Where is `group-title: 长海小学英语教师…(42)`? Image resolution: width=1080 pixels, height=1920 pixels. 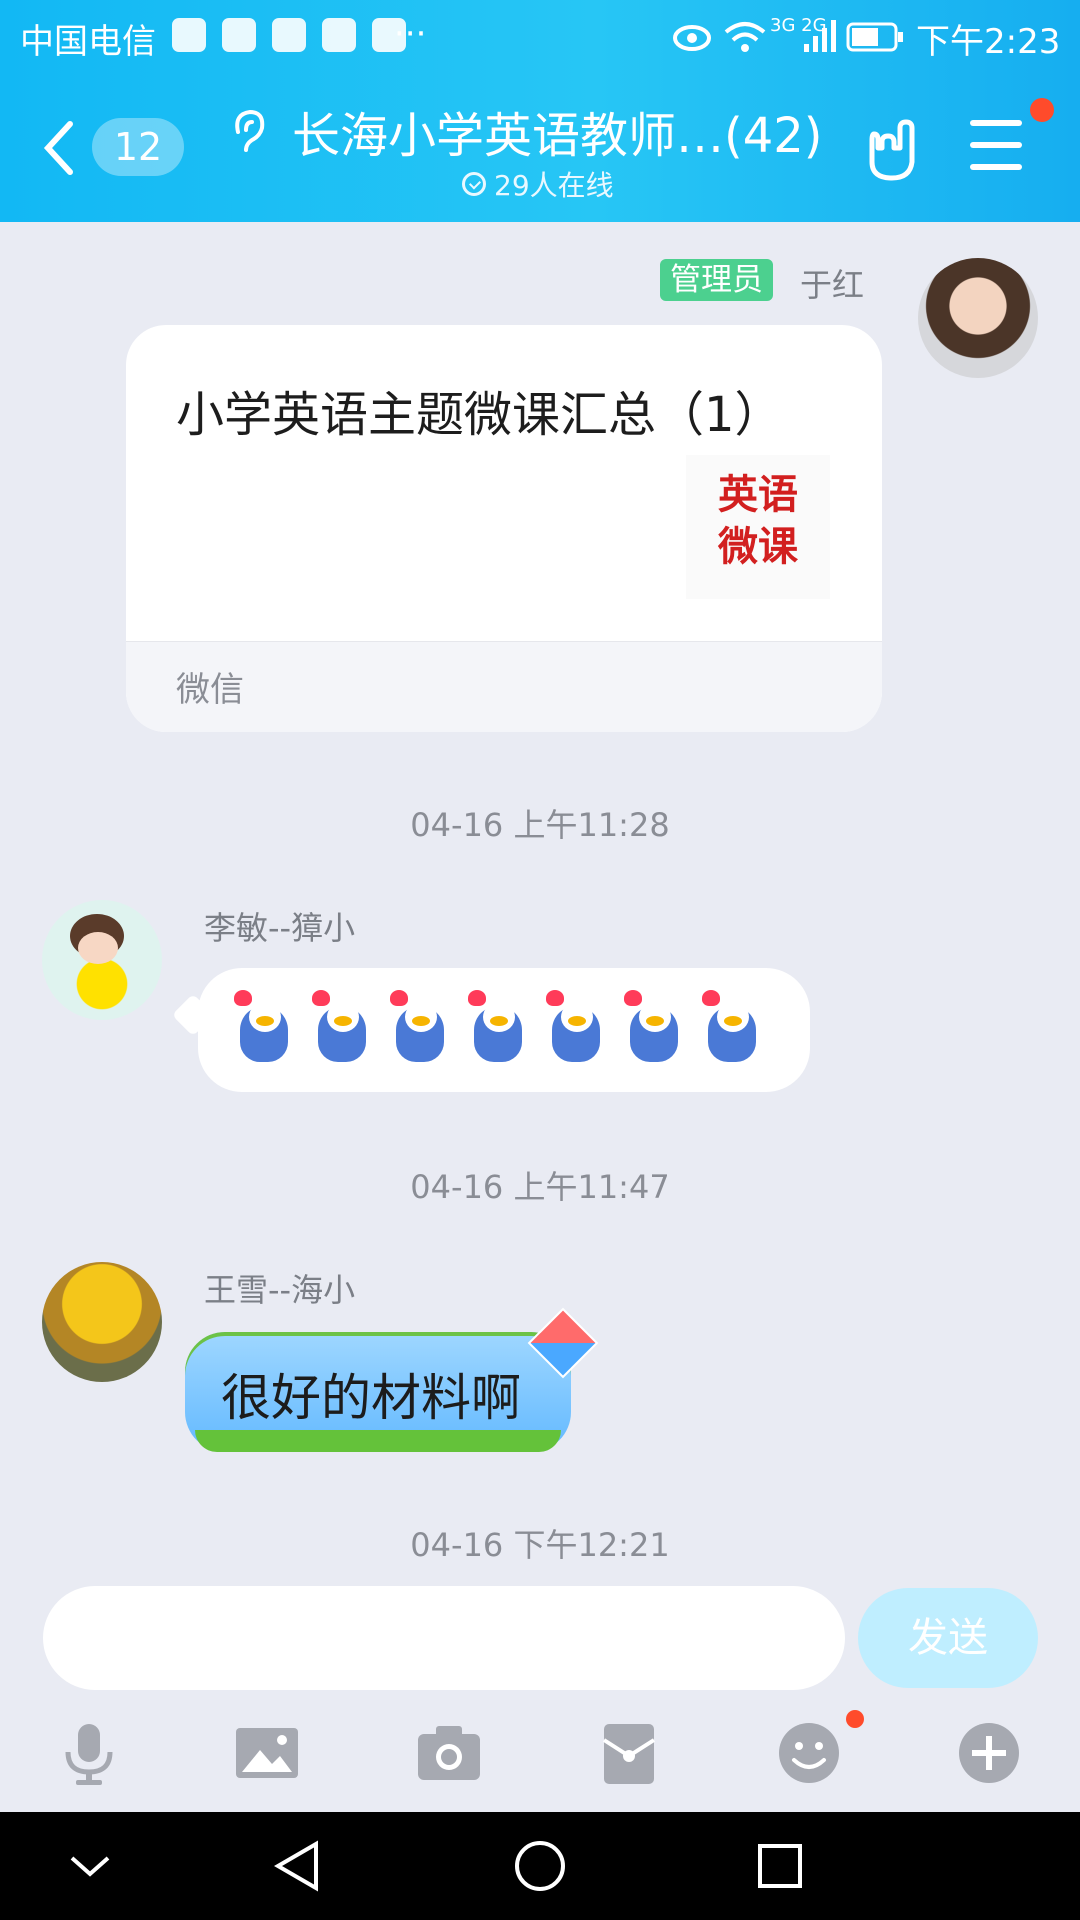 group-title: 长海小学英语教师…(42) is located at coordinates (557, 131).